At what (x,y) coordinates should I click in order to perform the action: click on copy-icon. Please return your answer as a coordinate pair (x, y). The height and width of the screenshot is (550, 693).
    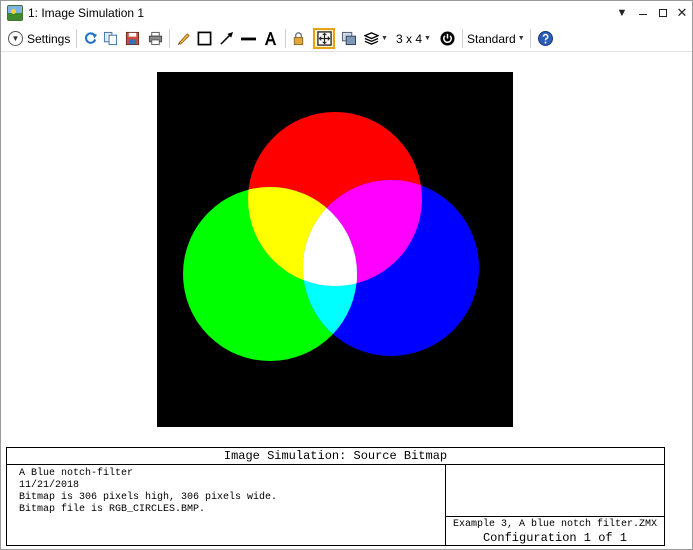
    Looking at the image, I should click on (110, 38).